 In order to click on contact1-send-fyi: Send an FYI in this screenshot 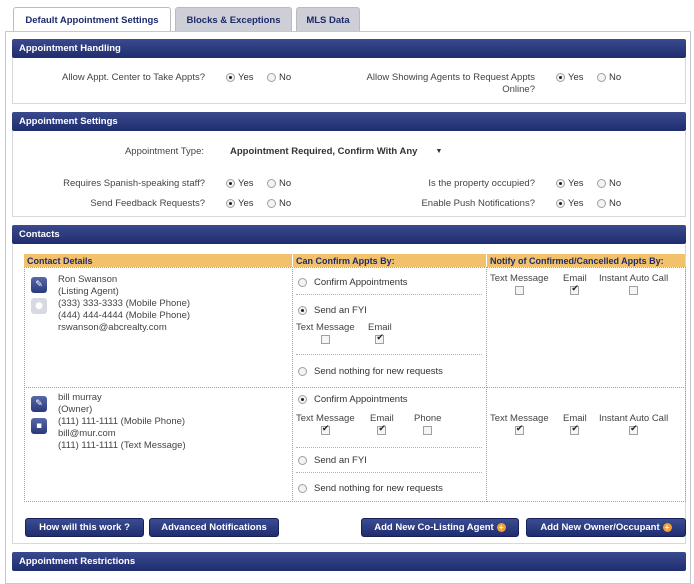, I will do `click(332, 310)`.